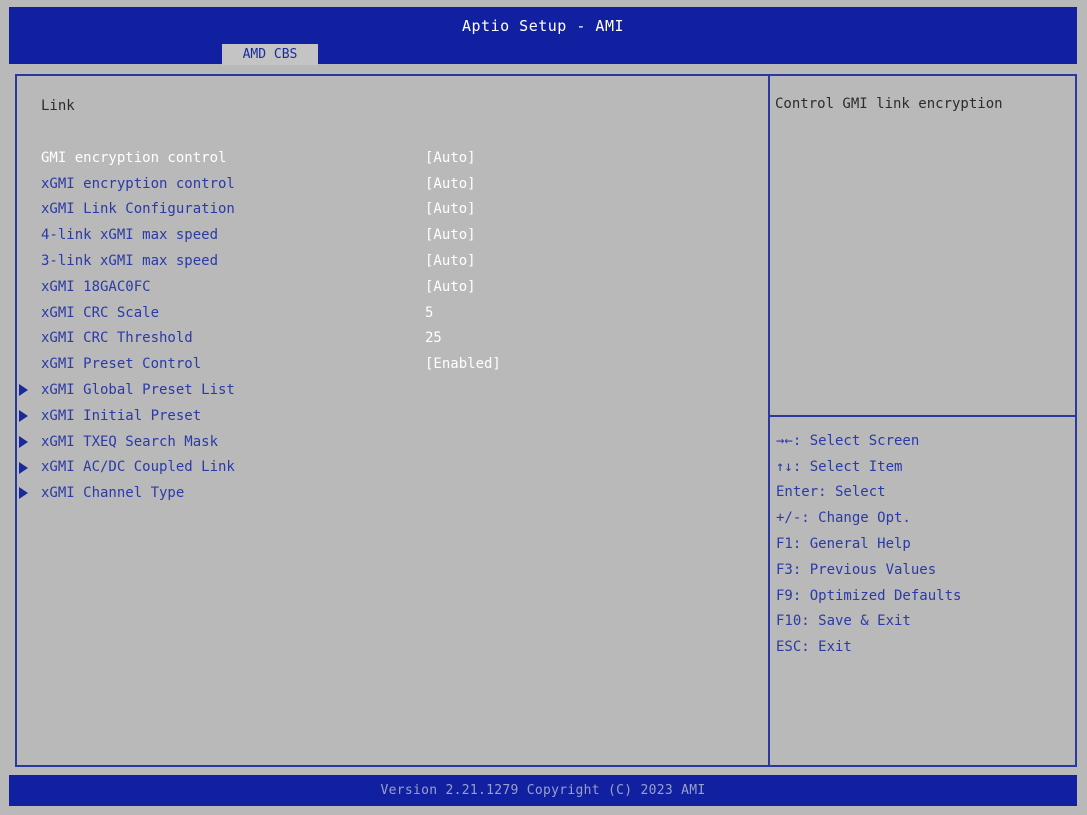 Image resolution: width=1087 pixels, height=815 pixels. What do you see at coordinates (138, 183) in the screenshot?
I see `setting-label: xGMI encryption control` at bounding box center [138, 183].